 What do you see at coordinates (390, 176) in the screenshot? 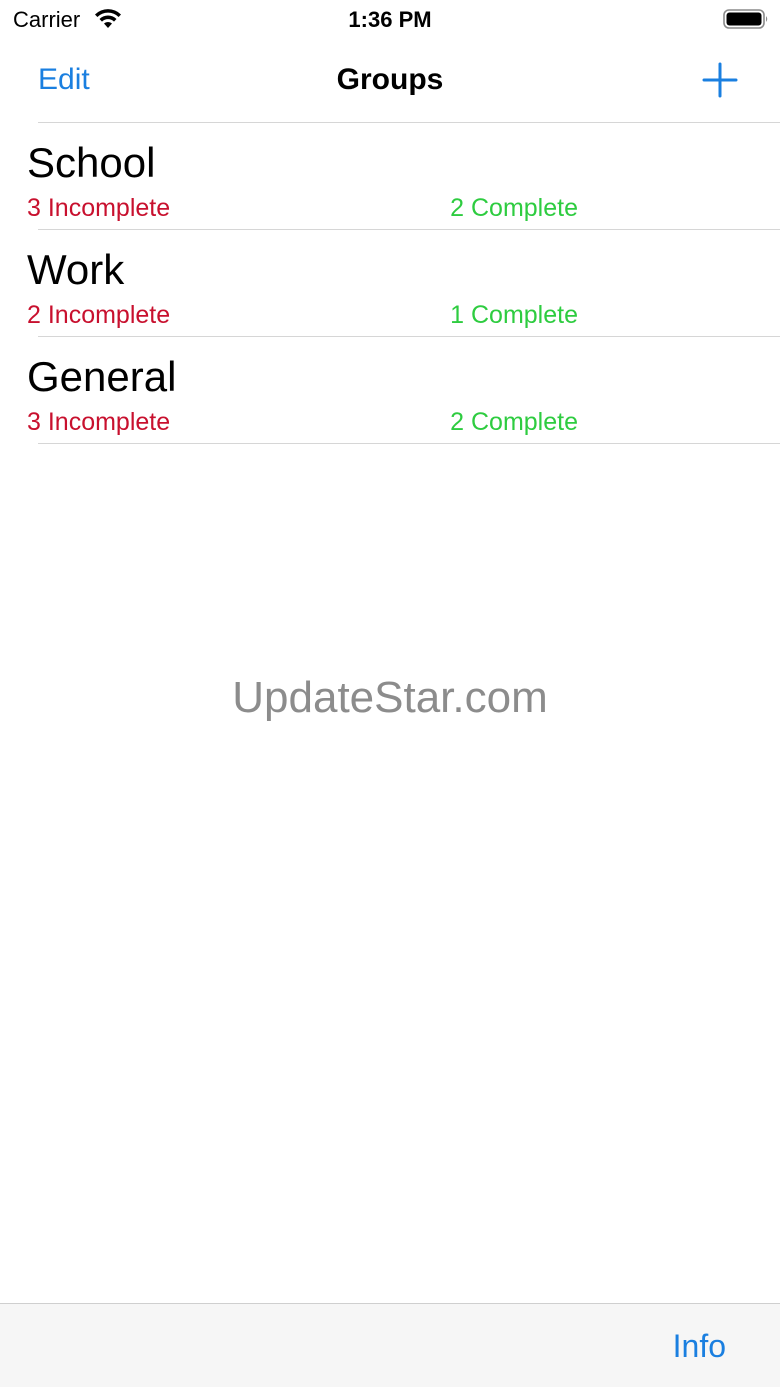
I see `list-item: School 3 Incomplete 2 Complete` at bounding box center [390, 176].